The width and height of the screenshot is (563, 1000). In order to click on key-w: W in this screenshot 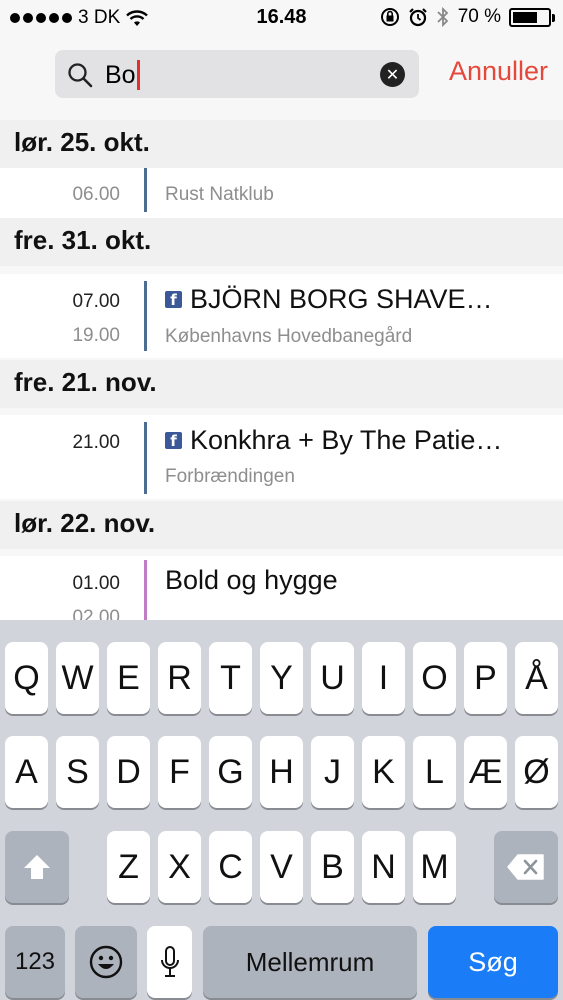, I will do `click(77, 678)`.